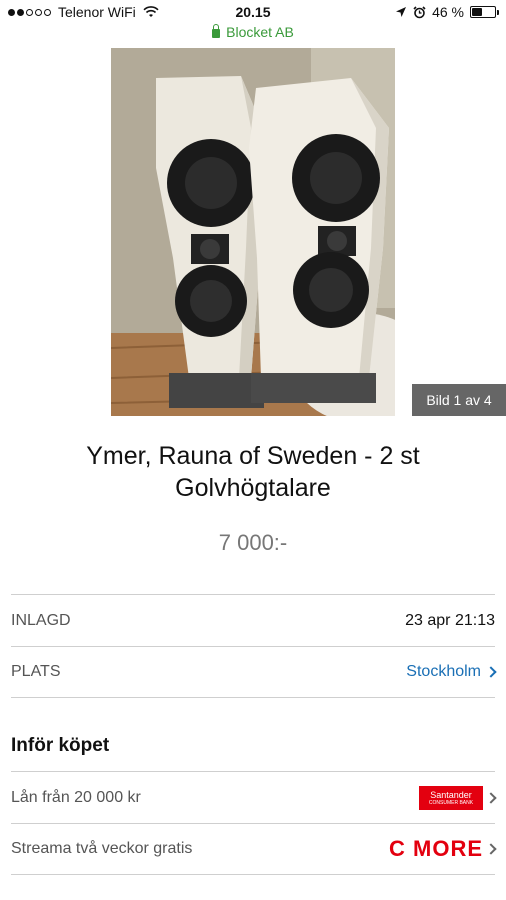 The image size is (506, 900). I want to click on details-list: INLAGD 23 apr 21:13 PLATS Stockholm, so click(254, 646).